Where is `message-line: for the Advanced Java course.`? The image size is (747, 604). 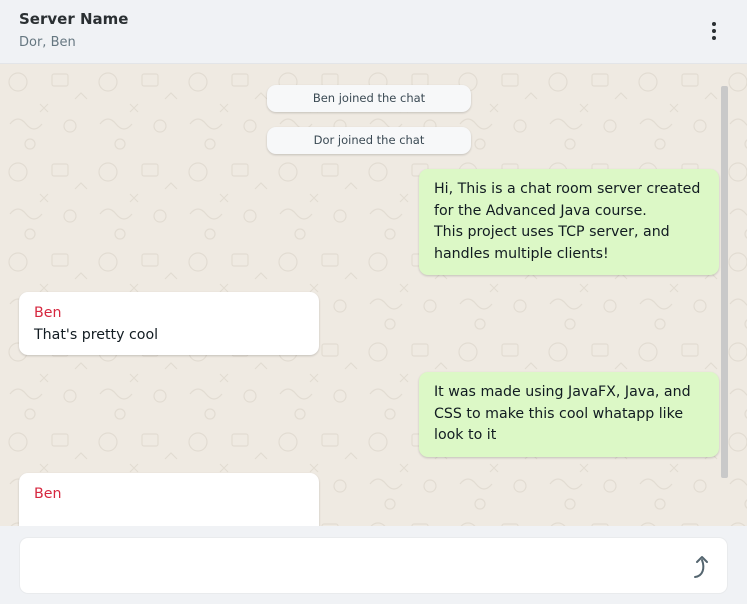
message-line: for the Advanced Java course. is located at coordinates (540, 210).